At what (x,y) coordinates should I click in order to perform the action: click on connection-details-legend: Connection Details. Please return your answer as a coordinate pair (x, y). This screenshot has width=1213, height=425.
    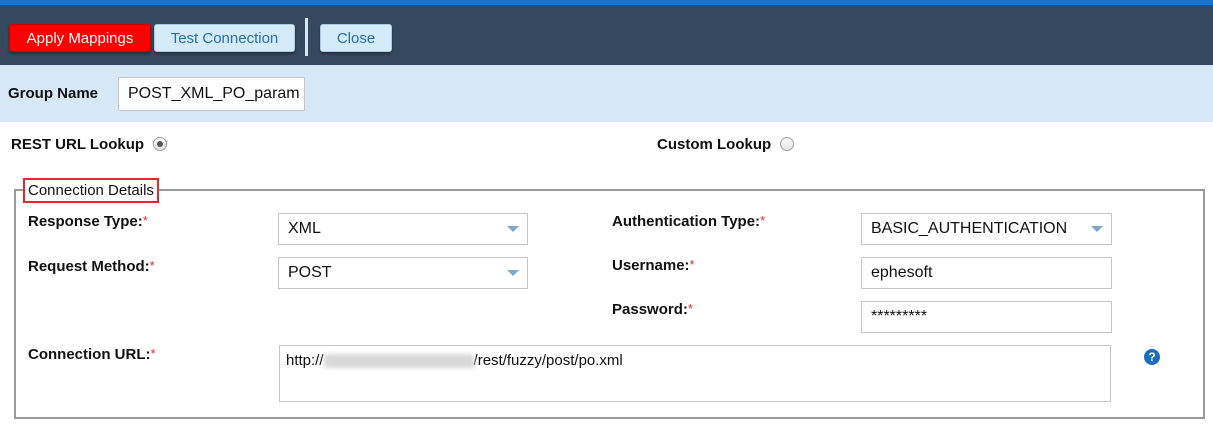
    Looking at the image, I should click on (91, 190).